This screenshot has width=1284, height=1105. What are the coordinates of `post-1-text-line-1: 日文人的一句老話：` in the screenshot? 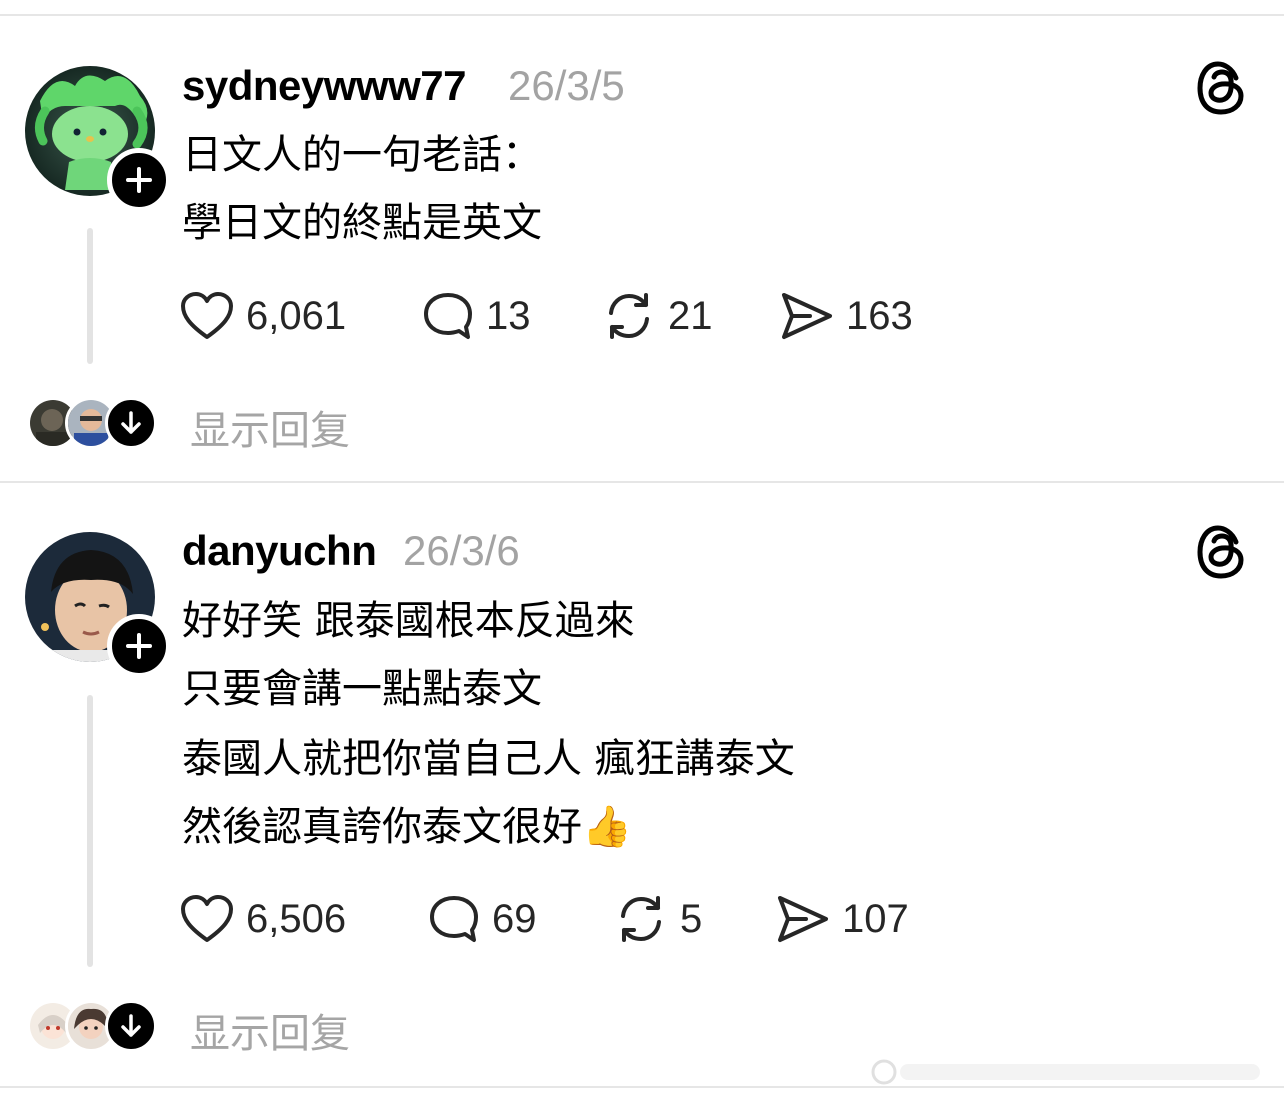 It's located at (362, 155).